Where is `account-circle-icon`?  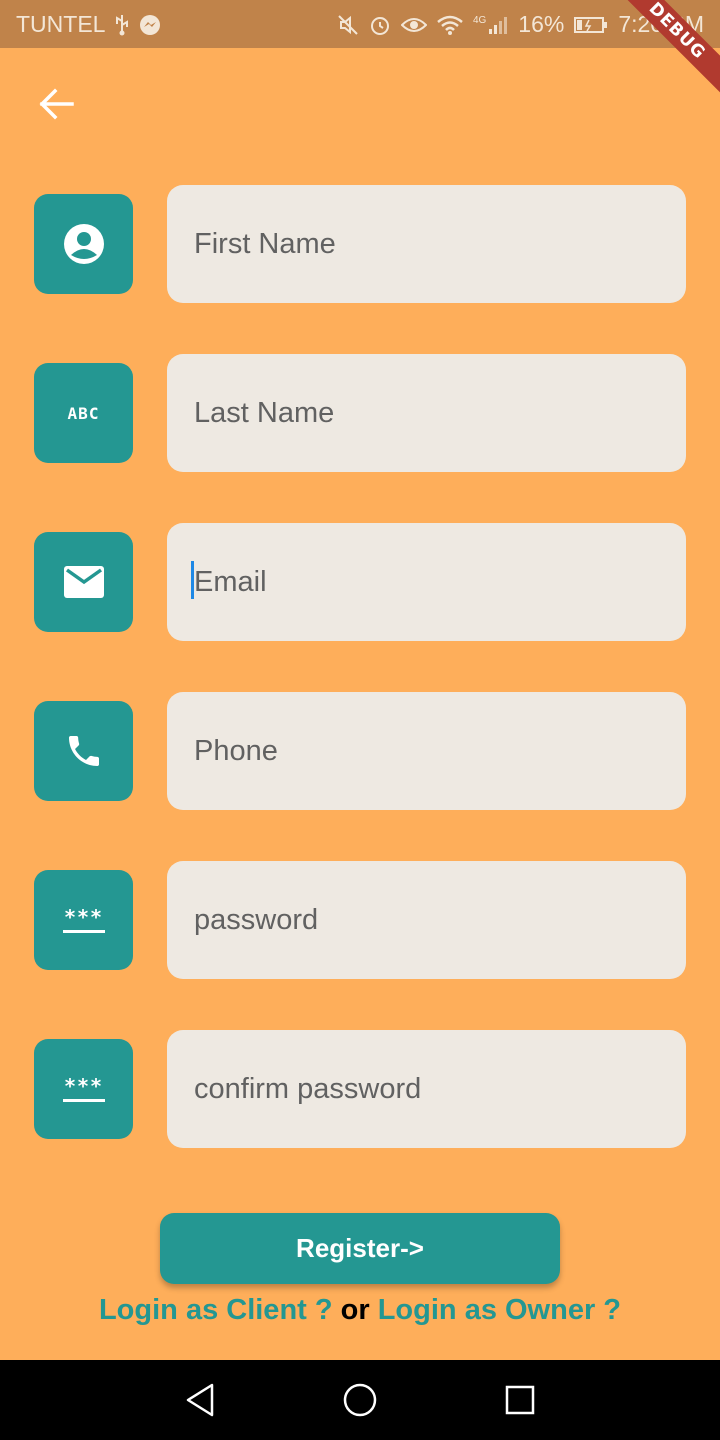 account-circle-icon is located at coordinates (83, 244).